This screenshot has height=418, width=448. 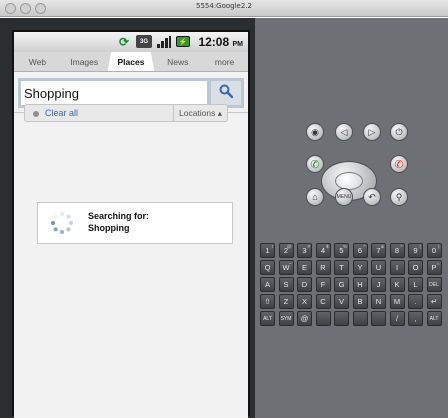 What do you see at coordinates (415, 267) in the screenshot?
I see `key-O: O` at bounding box center [415, 267].